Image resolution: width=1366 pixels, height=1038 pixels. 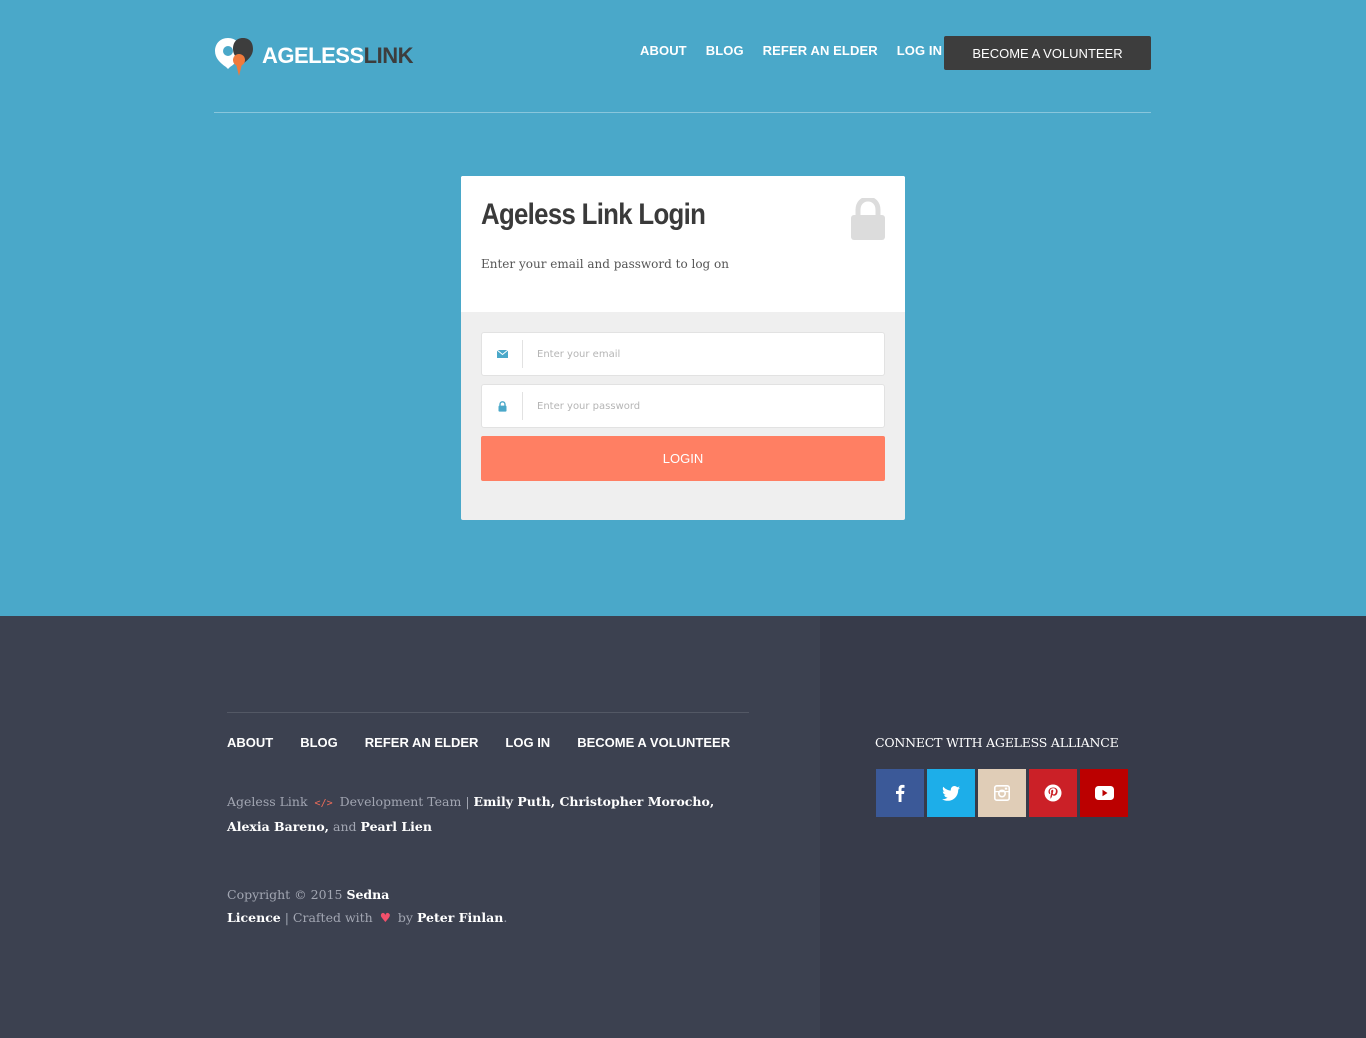 I want to click on by-text: by, so click(x=405, y=917).